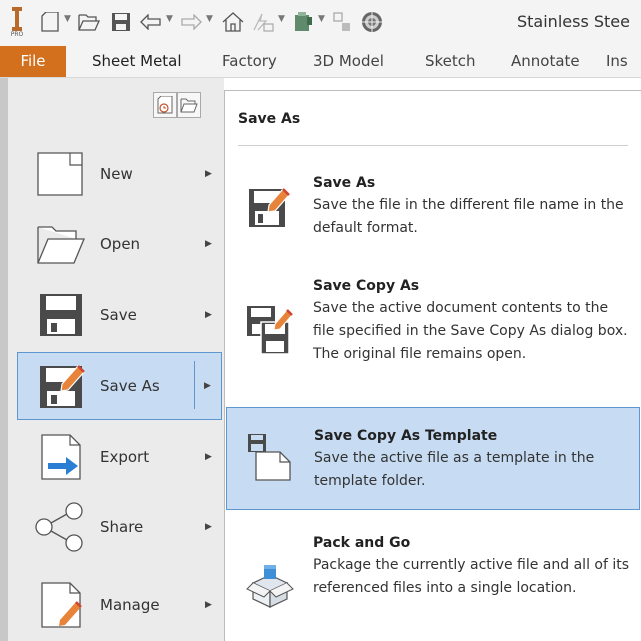 The image size is (641, 641). I want to click on menu-item-label: Share, so click(122, 527).